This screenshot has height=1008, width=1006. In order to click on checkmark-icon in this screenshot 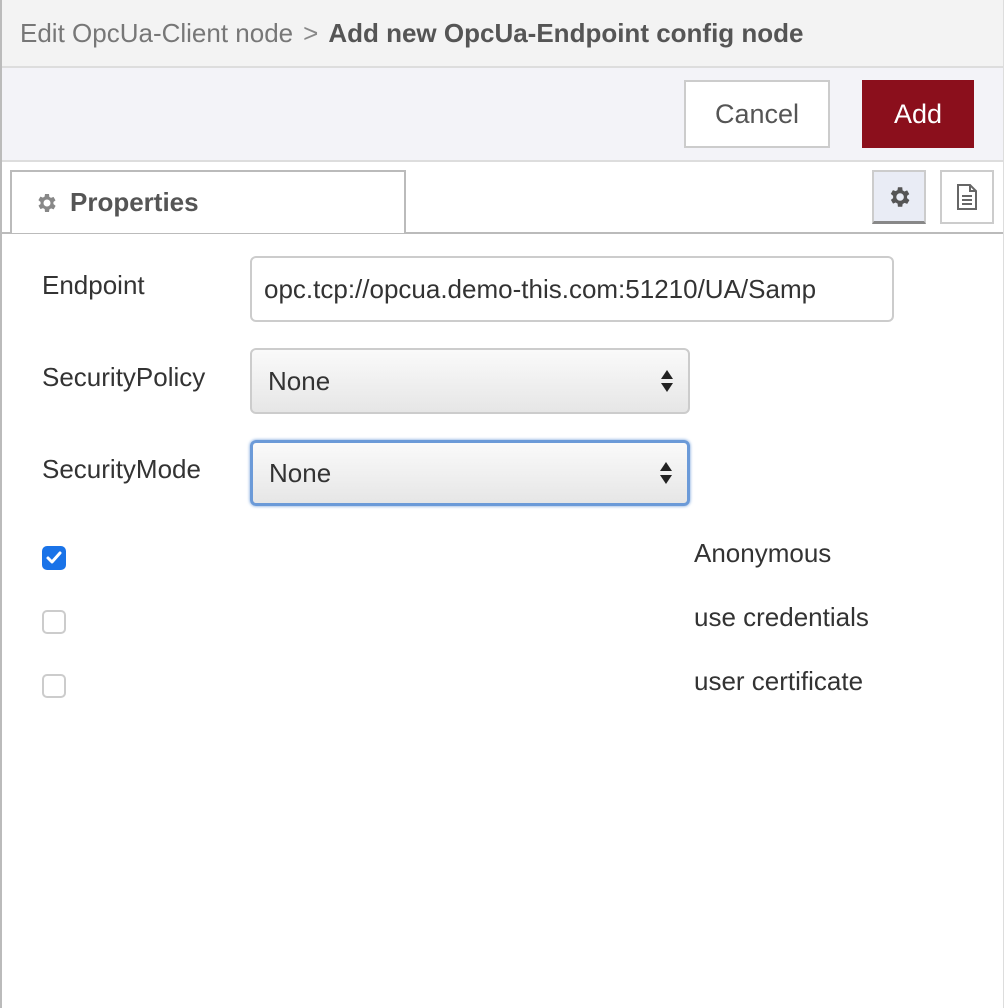, I will do `click(54, 557)`.